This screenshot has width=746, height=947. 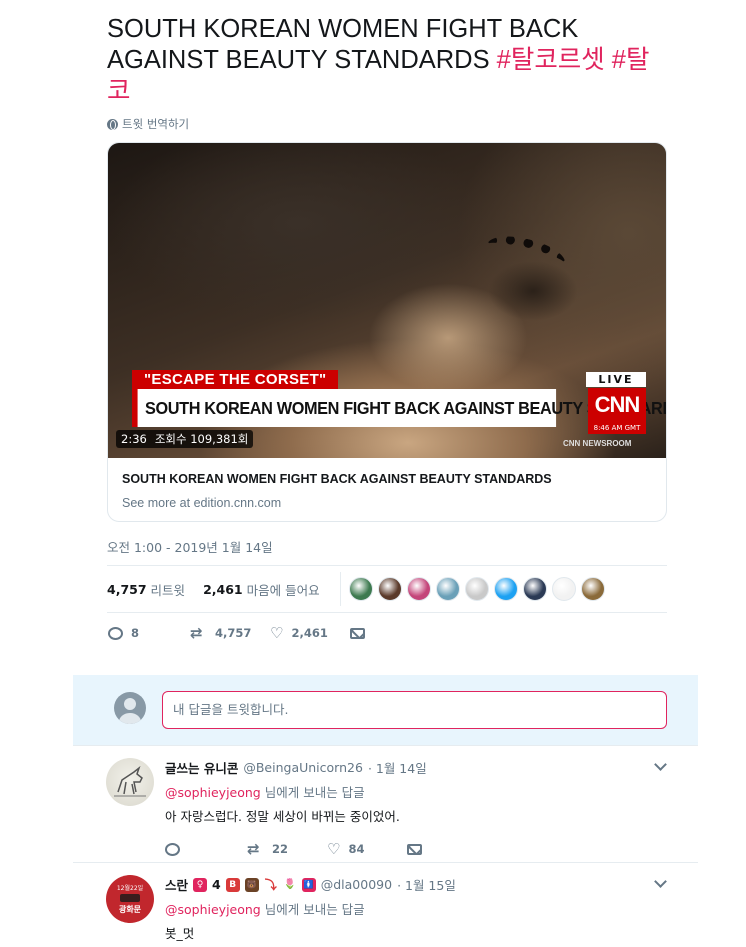 I want to click on avatar-emblem, so click(x=130, y=898).